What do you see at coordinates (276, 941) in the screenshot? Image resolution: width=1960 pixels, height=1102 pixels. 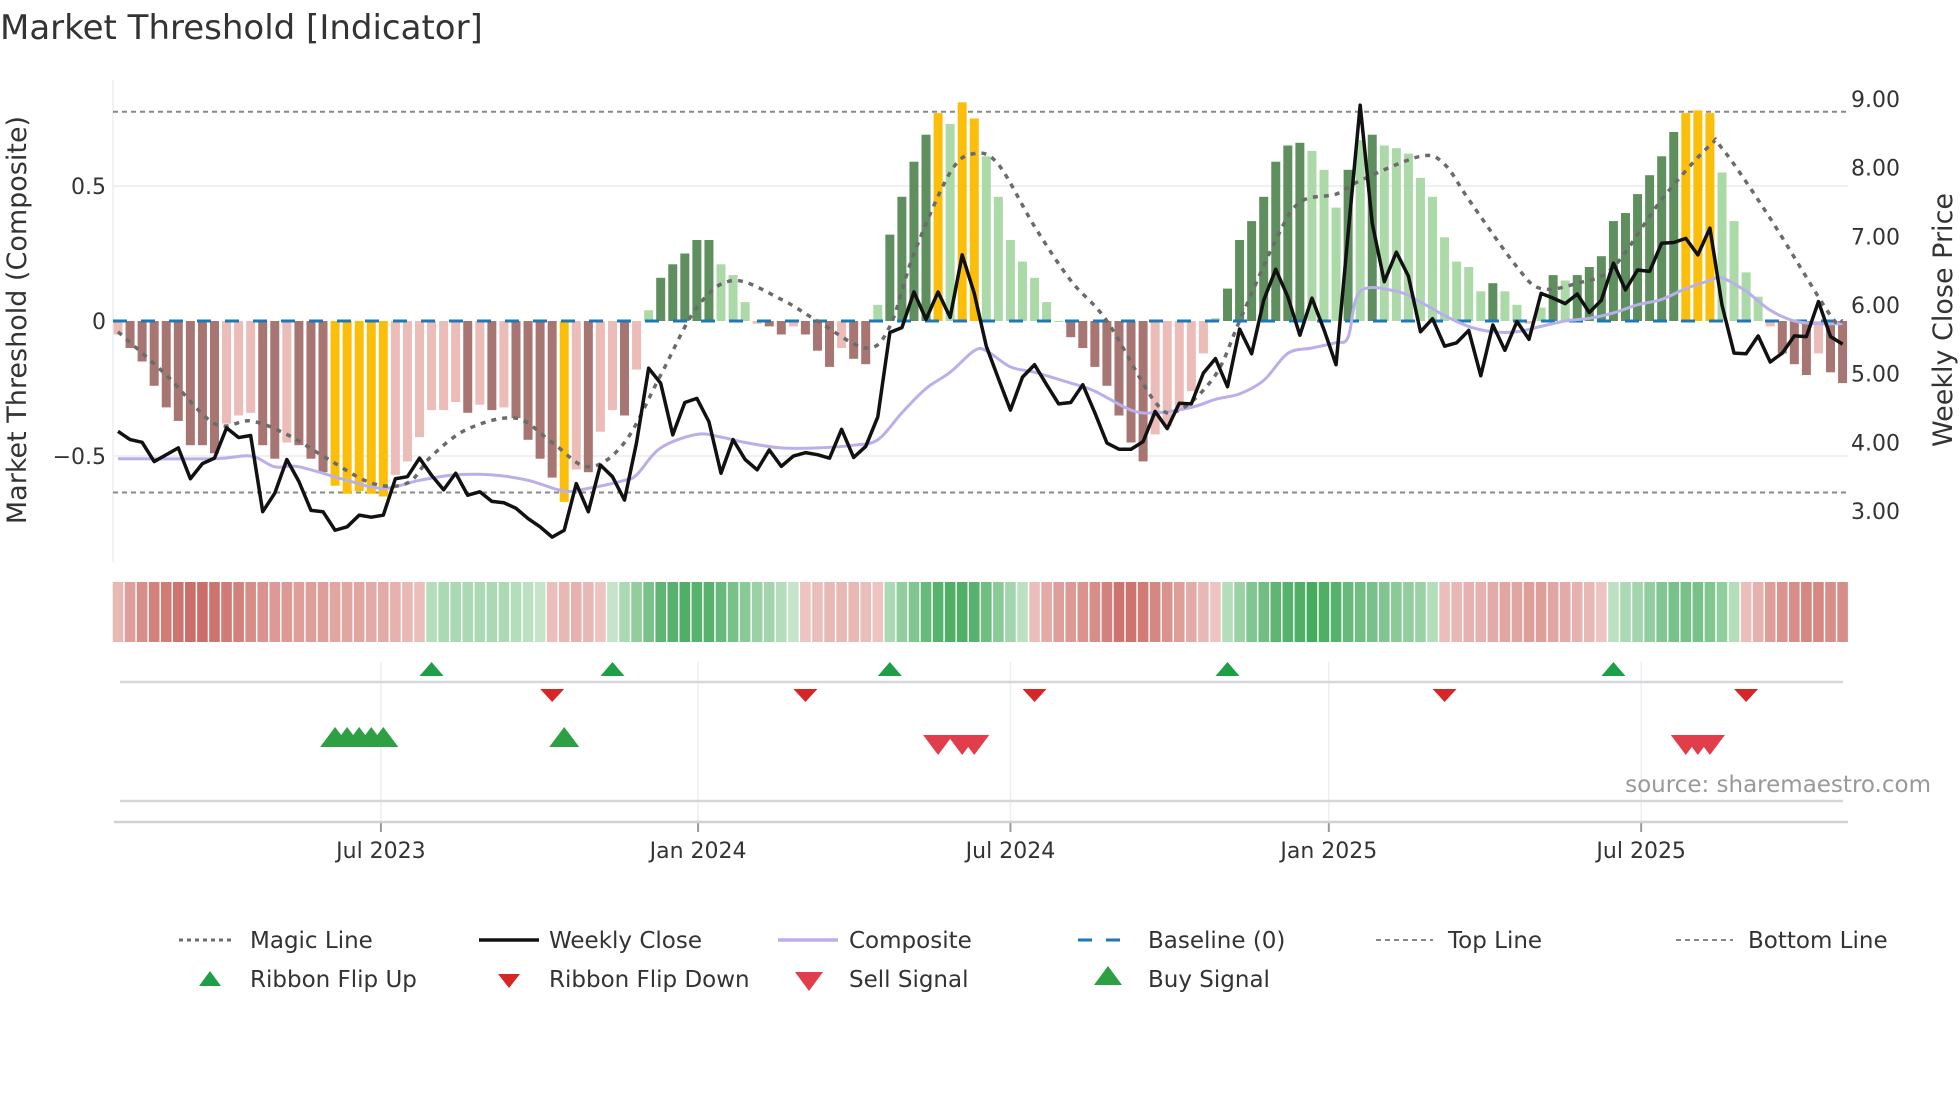 I see `legend-item-magic-line: Magic Line` at bounding box center [276, 941].